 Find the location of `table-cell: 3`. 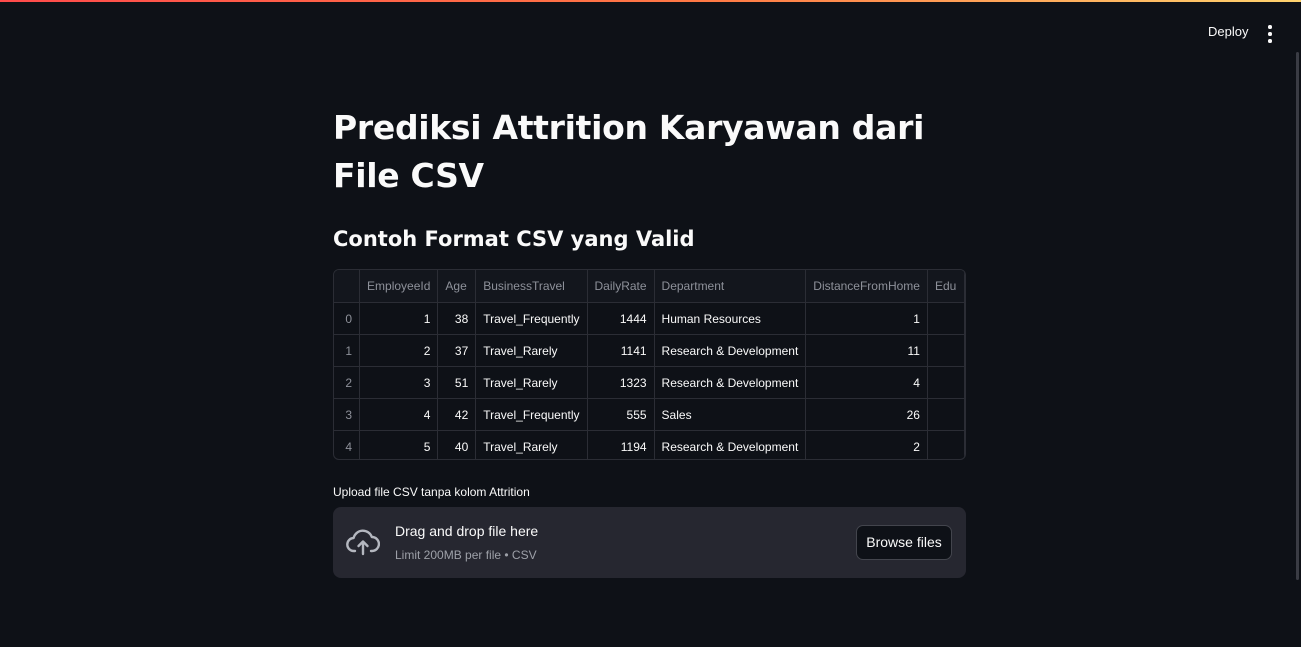

table-cell: 3 is located at coordinates (399, 382).